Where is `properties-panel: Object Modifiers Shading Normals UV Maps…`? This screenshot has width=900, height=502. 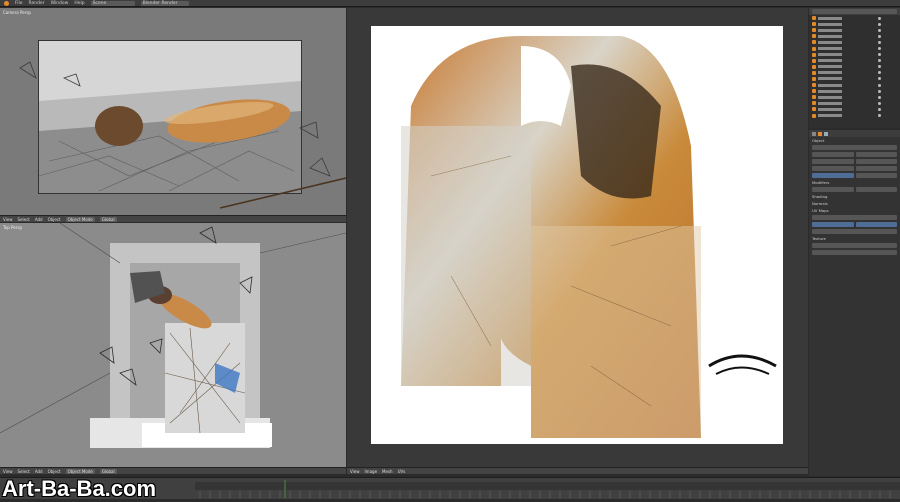
properties-panel: Object Modifiers Shading Normals UV Maps… is located at coordinates (854, 303).